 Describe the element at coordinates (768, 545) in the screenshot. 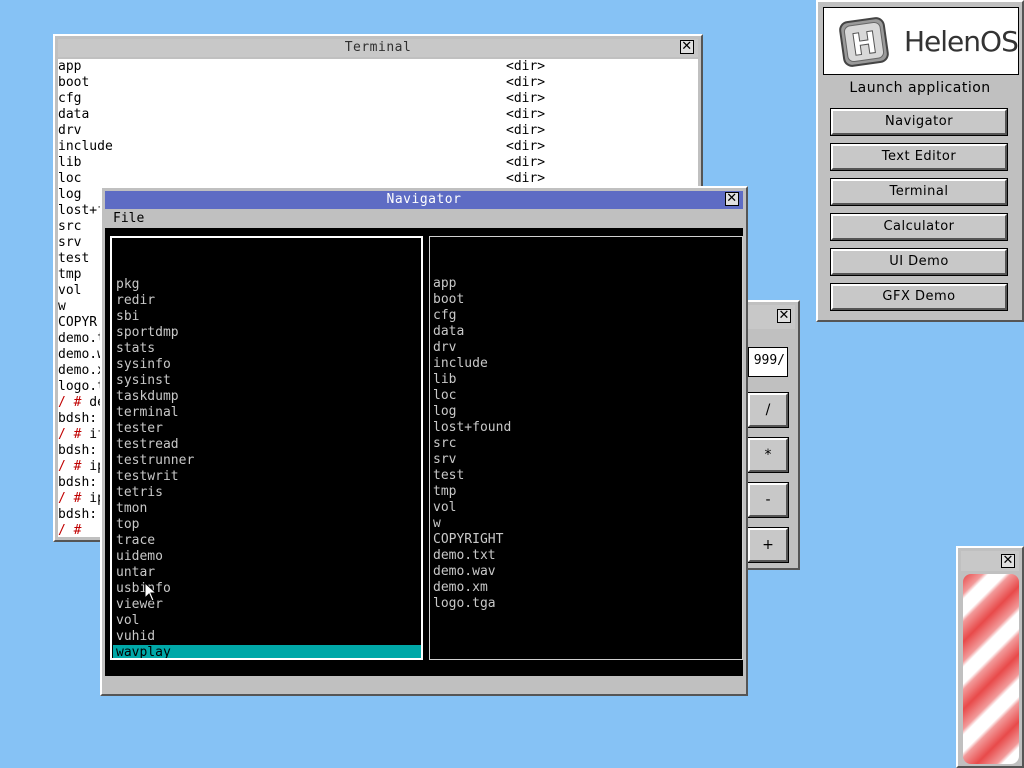

I see `calc-add-button: +` at that location.